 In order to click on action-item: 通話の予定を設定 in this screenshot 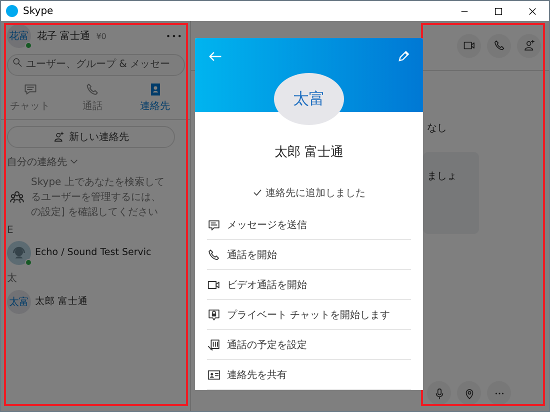, I will do `click(309, 345)`.